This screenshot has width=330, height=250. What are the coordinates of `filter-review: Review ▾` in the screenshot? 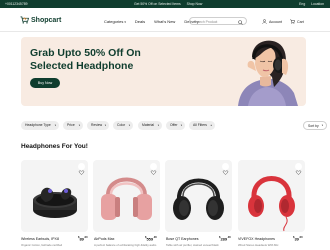 It's located at (98, 125).